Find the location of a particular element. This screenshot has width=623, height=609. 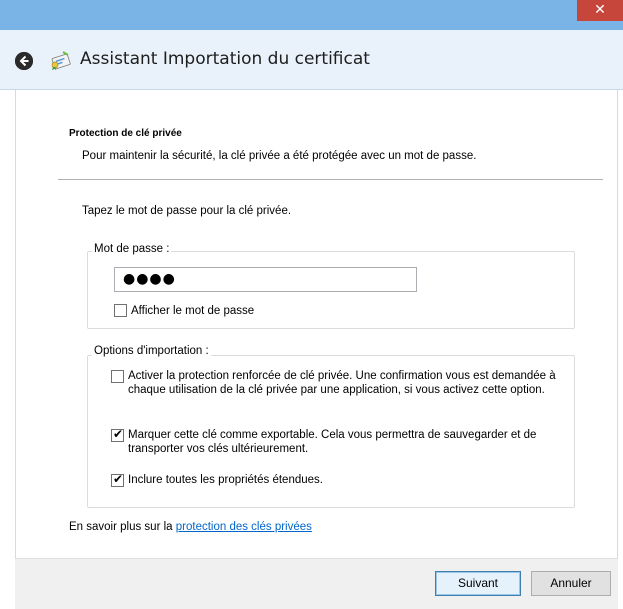

extended-properties-label: Inclure toutes les propriétés étendues. is located at coordinates (225, 480).